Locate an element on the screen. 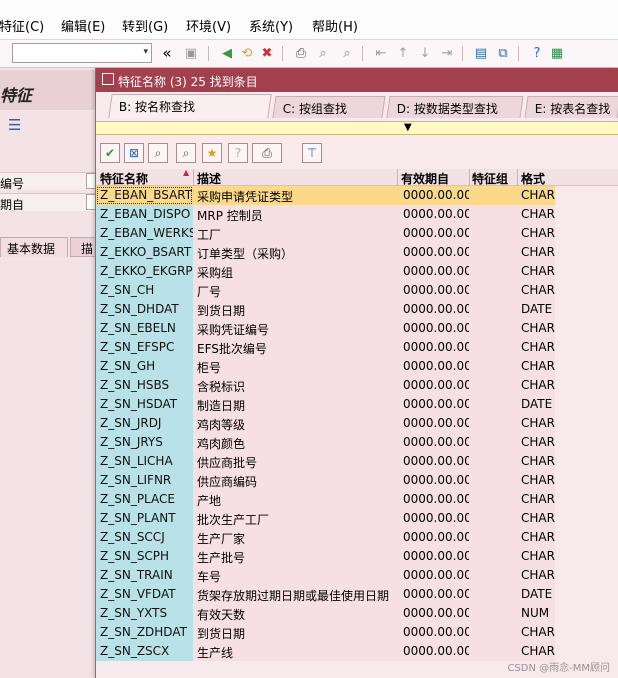 This screenshot has height=678, width=618. table-row: Z_SN_VFDAT 货架存放期过期日期或最佳使用日期 0000.00.00 DATE is located at coordinates (357, 594).